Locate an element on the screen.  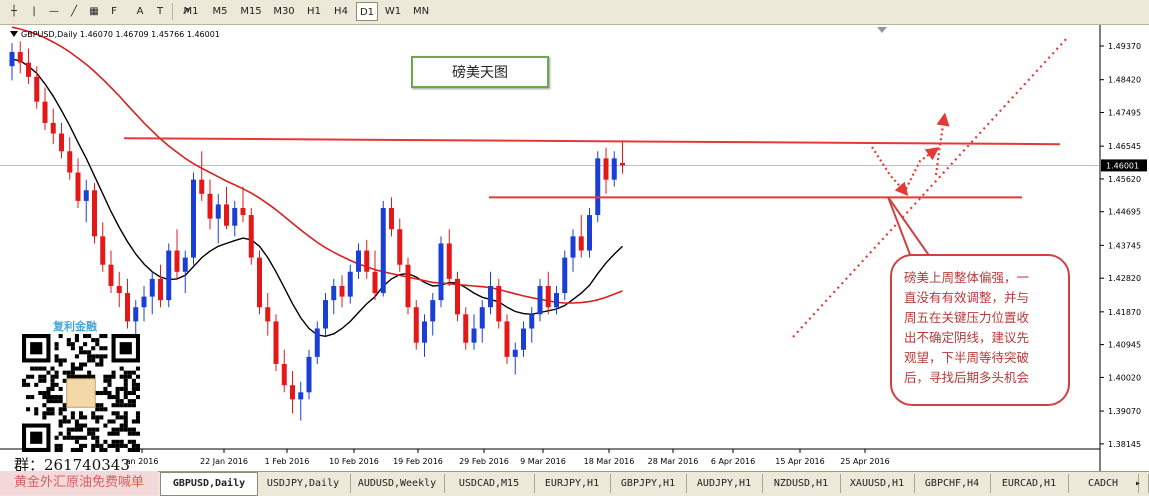
price-tick-label: 1.49370 is located at coordinates (1124, 46).